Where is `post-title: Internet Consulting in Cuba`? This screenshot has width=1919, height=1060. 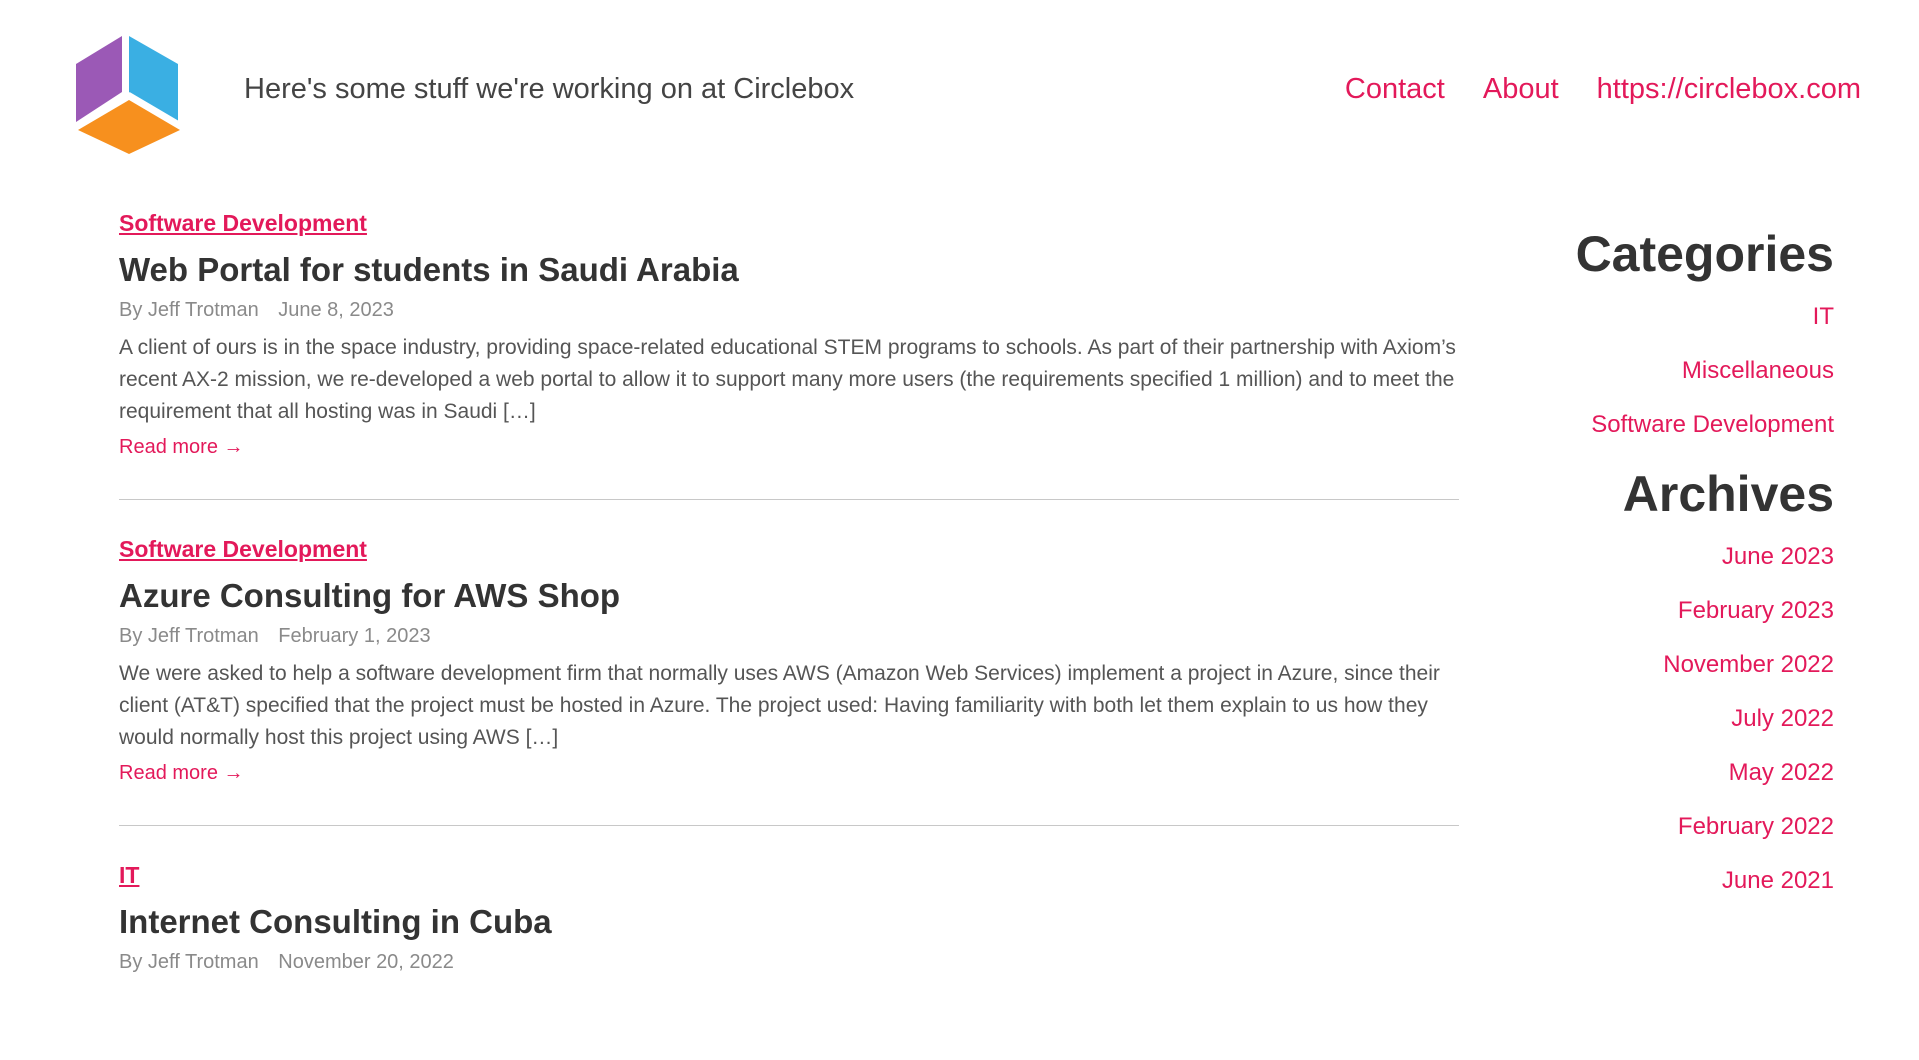 post-title: Internet Consulting in Cuba is located at coordinates (789, 922).